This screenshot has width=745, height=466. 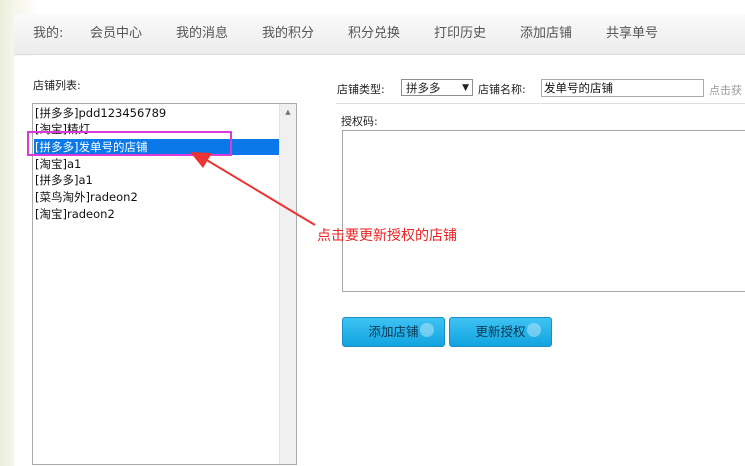 What do you see at coordinates (387, 236) in the screenshot?
I see `annotation-text: 点击要更新授权的店铺` at bounding box center [387, 236].